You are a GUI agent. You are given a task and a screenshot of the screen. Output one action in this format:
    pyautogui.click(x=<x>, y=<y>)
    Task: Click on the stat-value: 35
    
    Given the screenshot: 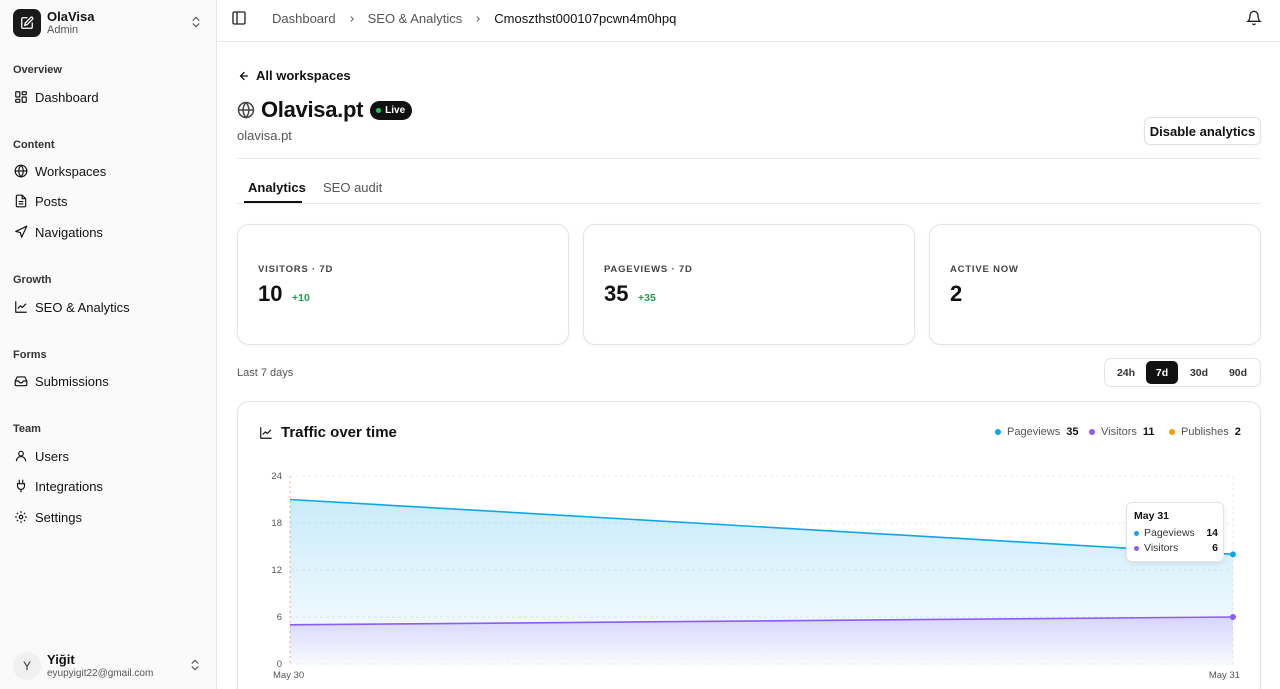 What is the action you would take?
    pyautogui.click(x=616, y=293)
    